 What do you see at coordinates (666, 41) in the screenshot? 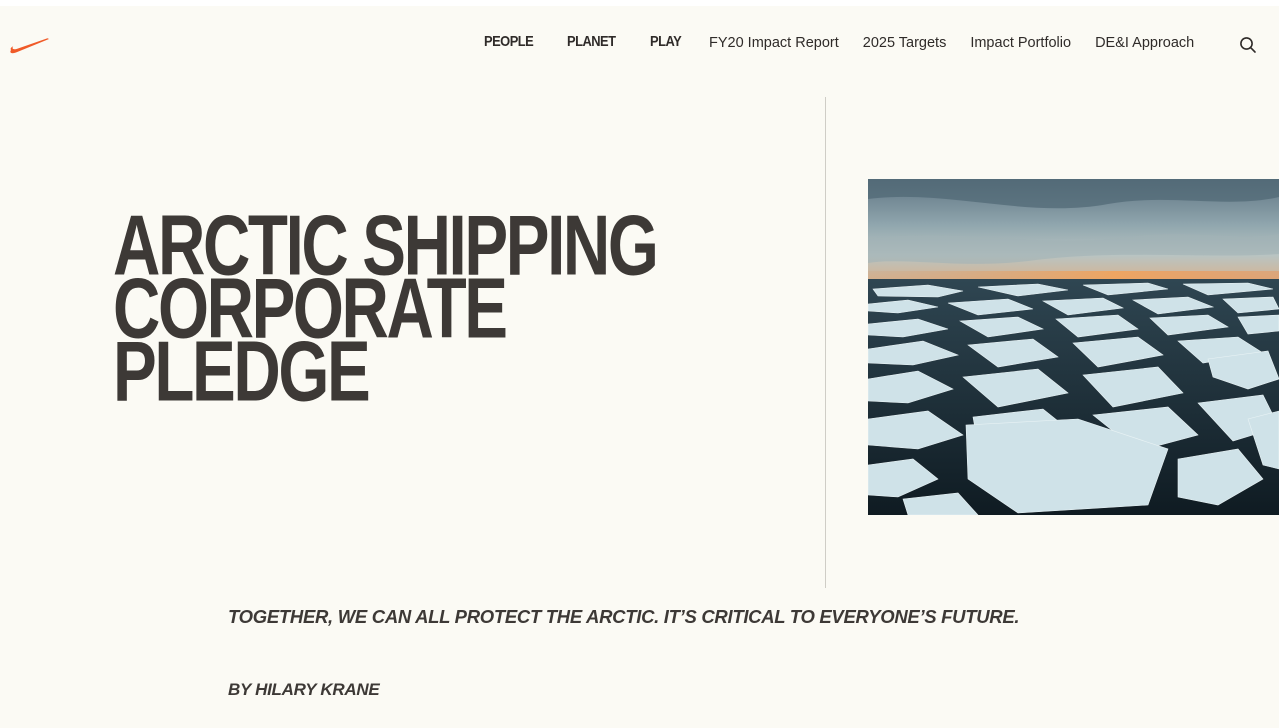
I see `nav-play: PLAY` at bounding box center [666, 41].